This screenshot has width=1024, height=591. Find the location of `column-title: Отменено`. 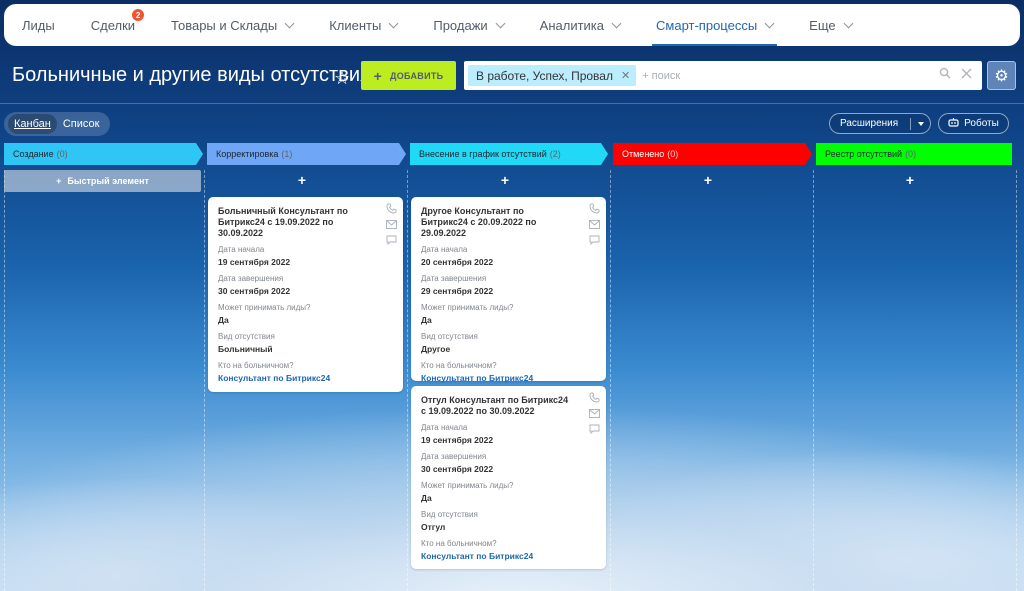

column-title: Отменено is located at coordinates (643, 154).